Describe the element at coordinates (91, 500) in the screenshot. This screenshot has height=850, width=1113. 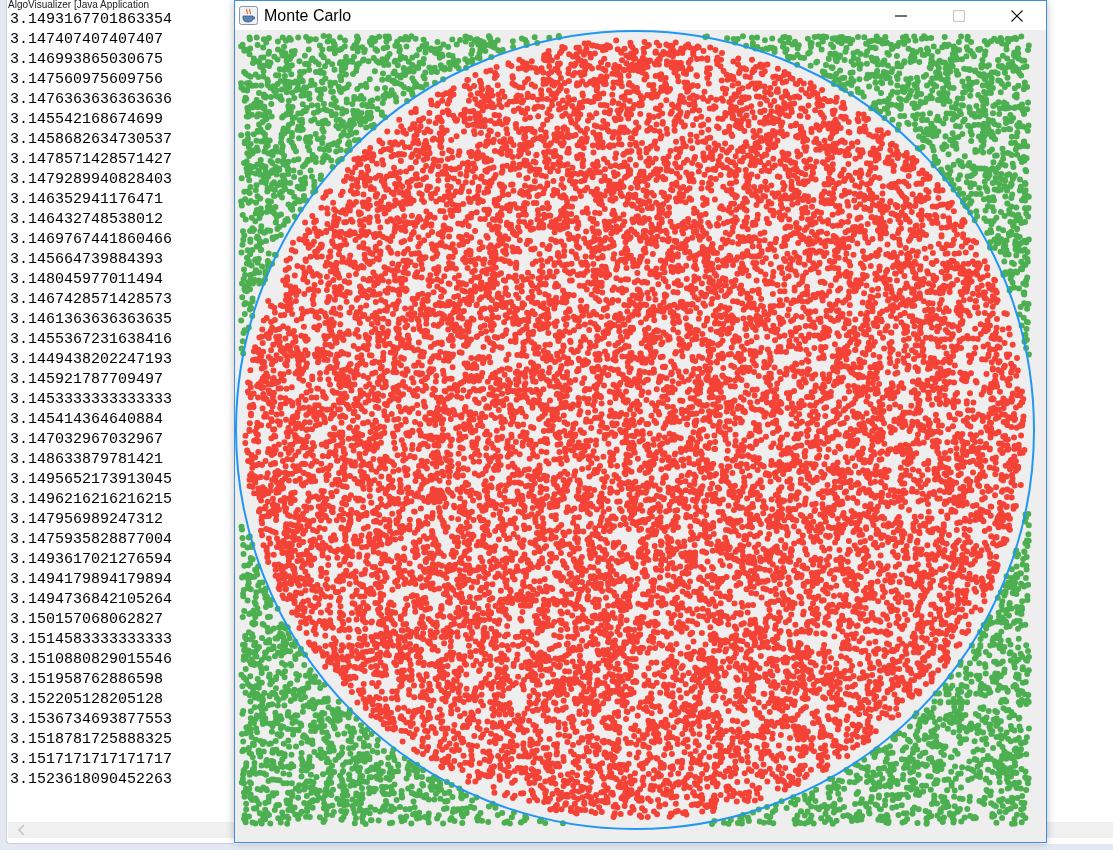
I see `output-line: 3.1496216216216215` at that location.